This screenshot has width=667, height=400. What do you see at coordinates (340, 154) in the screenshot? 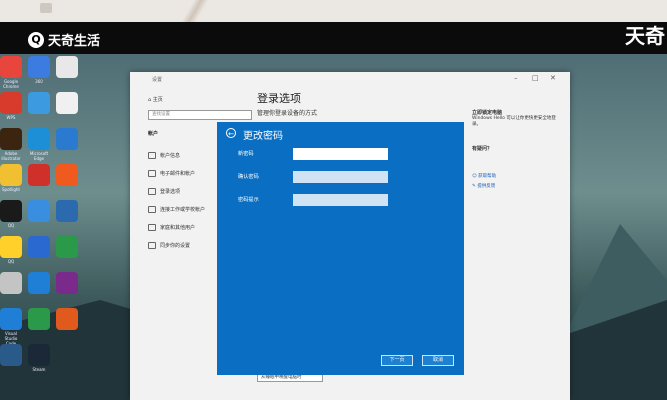
I see `new-password-input` at bounding box center [340, 154].